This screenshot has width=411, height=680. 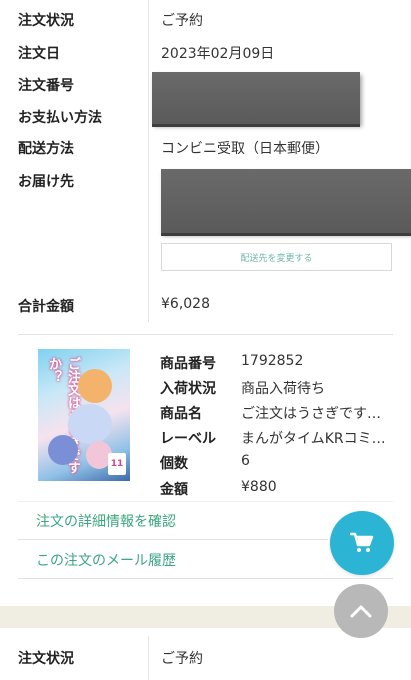 I want to click on address-label: お届け先, so click(x=46, y=182).